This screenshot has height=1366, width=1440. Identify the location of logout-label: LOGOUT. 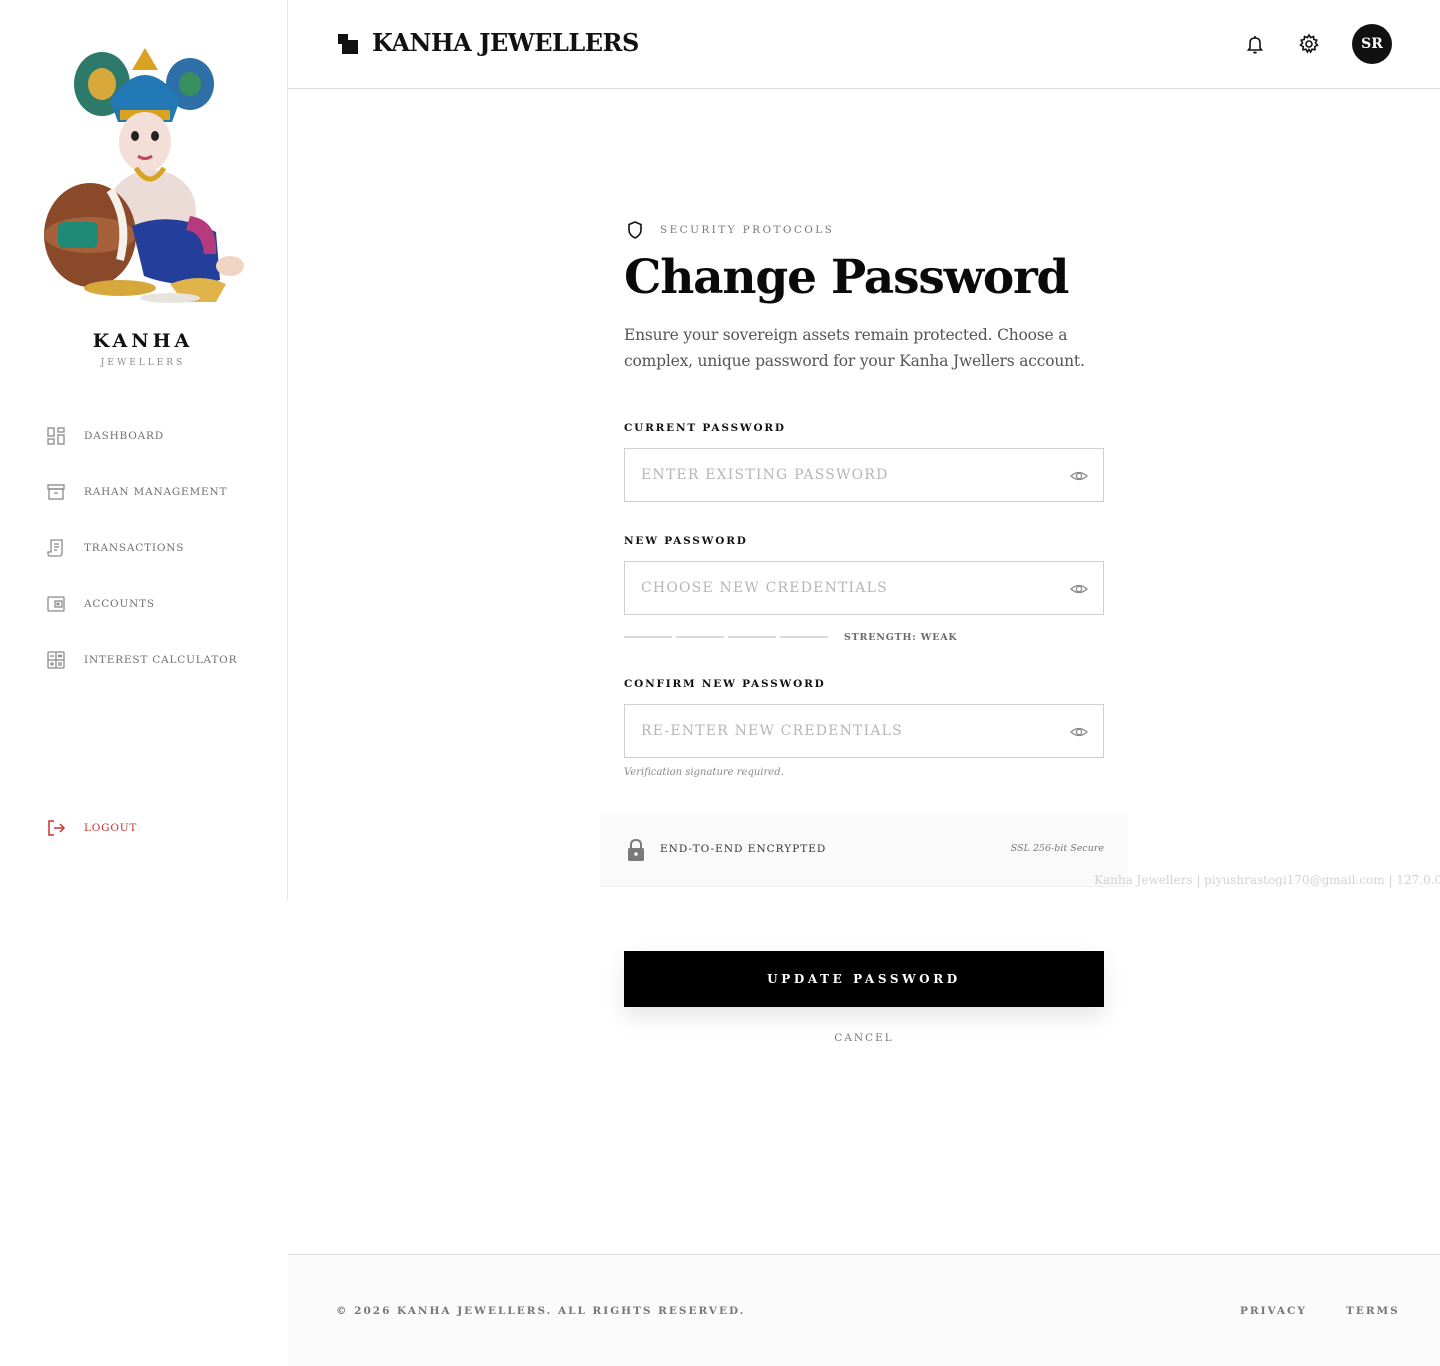
(111, 828).